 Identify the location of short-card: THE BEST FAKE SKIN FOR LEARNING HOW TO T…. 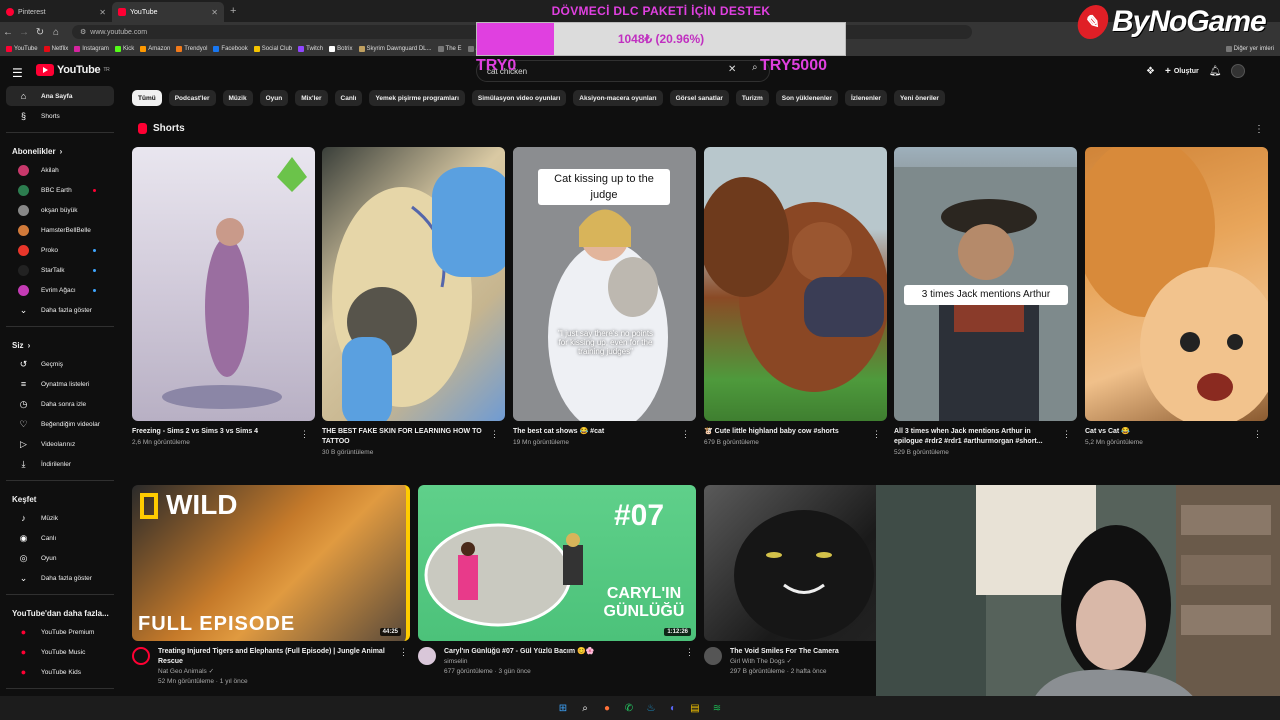
(413, 301).